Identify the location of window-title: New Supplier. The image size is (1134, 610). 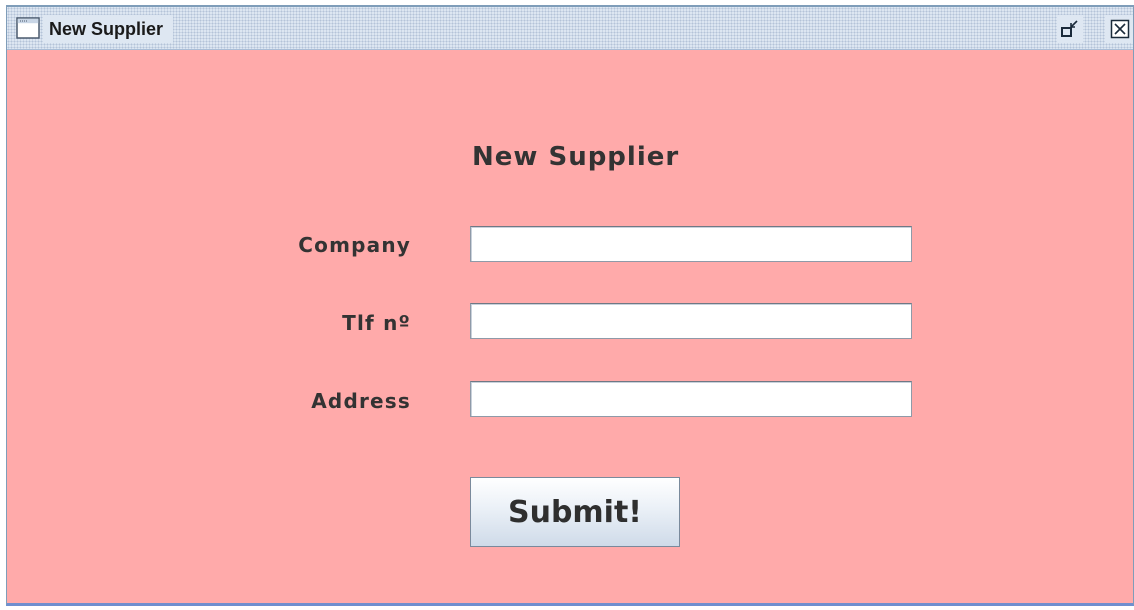
(108, 29).